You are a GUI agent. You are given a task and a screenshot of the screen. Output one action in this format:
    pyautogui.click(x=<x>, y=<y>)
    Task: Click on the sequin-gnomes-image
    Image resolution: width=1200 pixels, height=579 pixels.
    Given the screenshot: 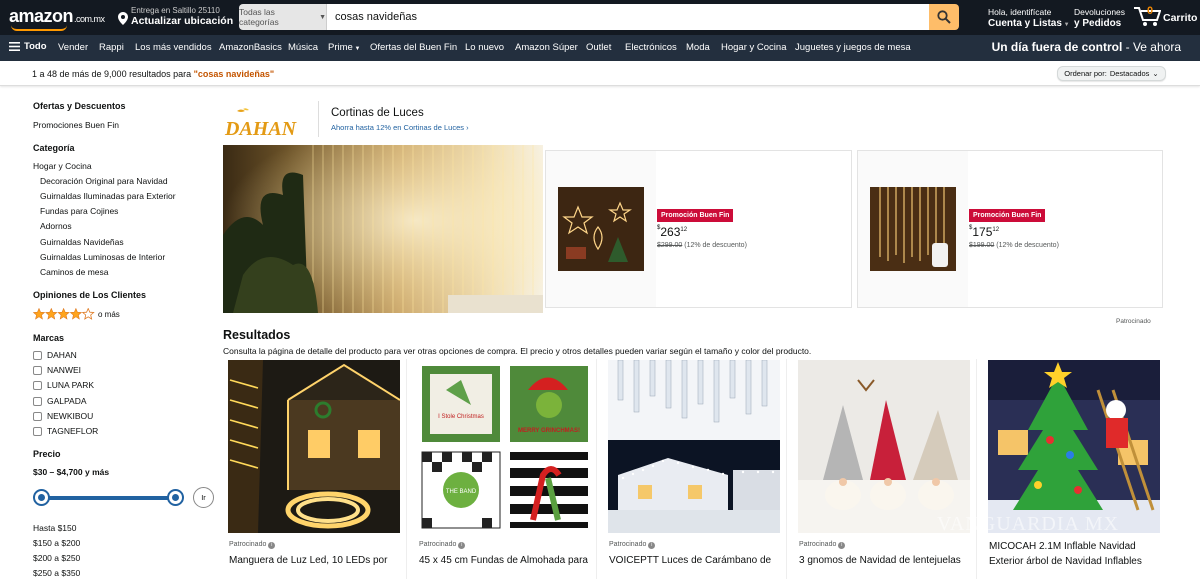 What is the action you would take?
    pyautogui.click(x=884, y=446)
    